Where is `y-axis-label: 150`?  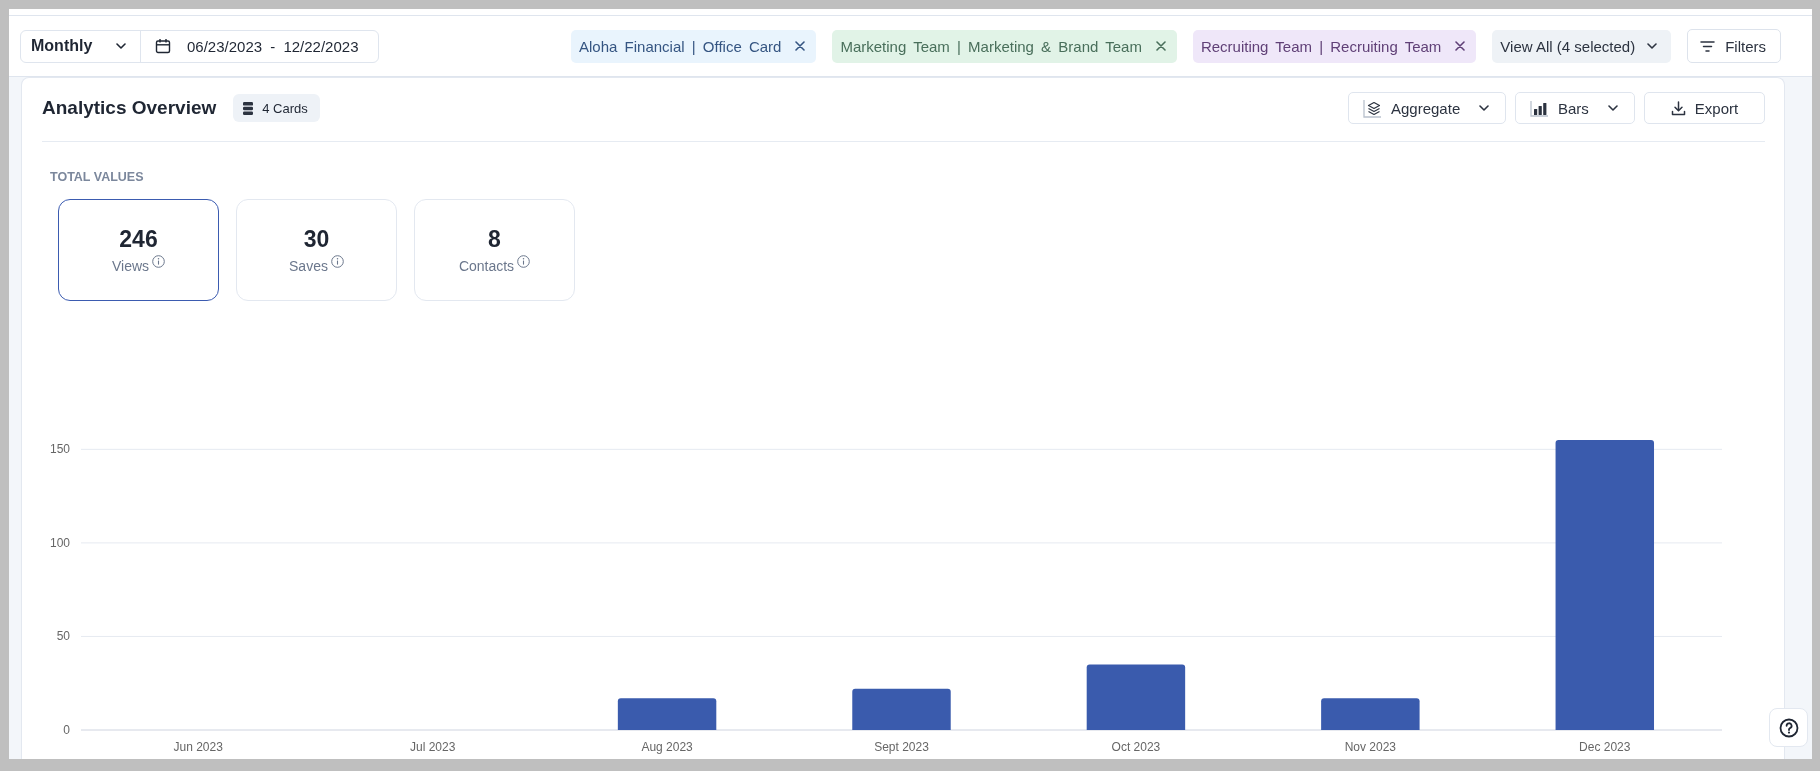 y-axis-label: 150 is located at coordinates (59, 449).